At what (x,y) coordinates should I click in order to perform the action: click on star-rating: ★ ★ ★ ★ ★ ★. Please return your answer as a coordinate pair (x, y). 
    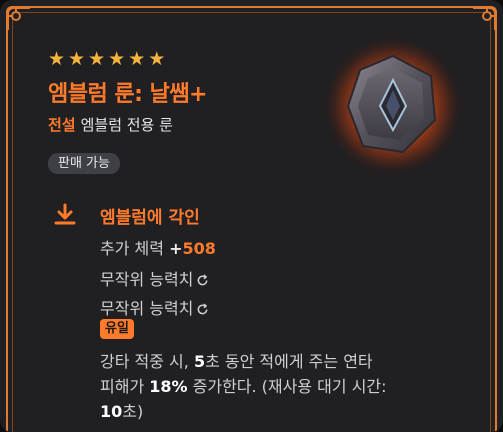
    Looking at the image, I should click on (106, 59).